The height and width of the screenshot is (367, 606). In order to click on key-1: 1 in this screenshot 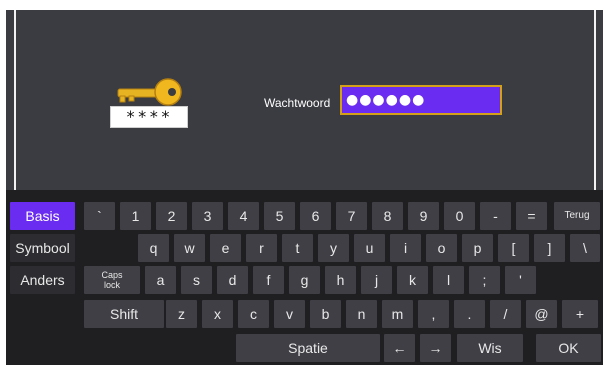, I will do `click(135, 216)`.